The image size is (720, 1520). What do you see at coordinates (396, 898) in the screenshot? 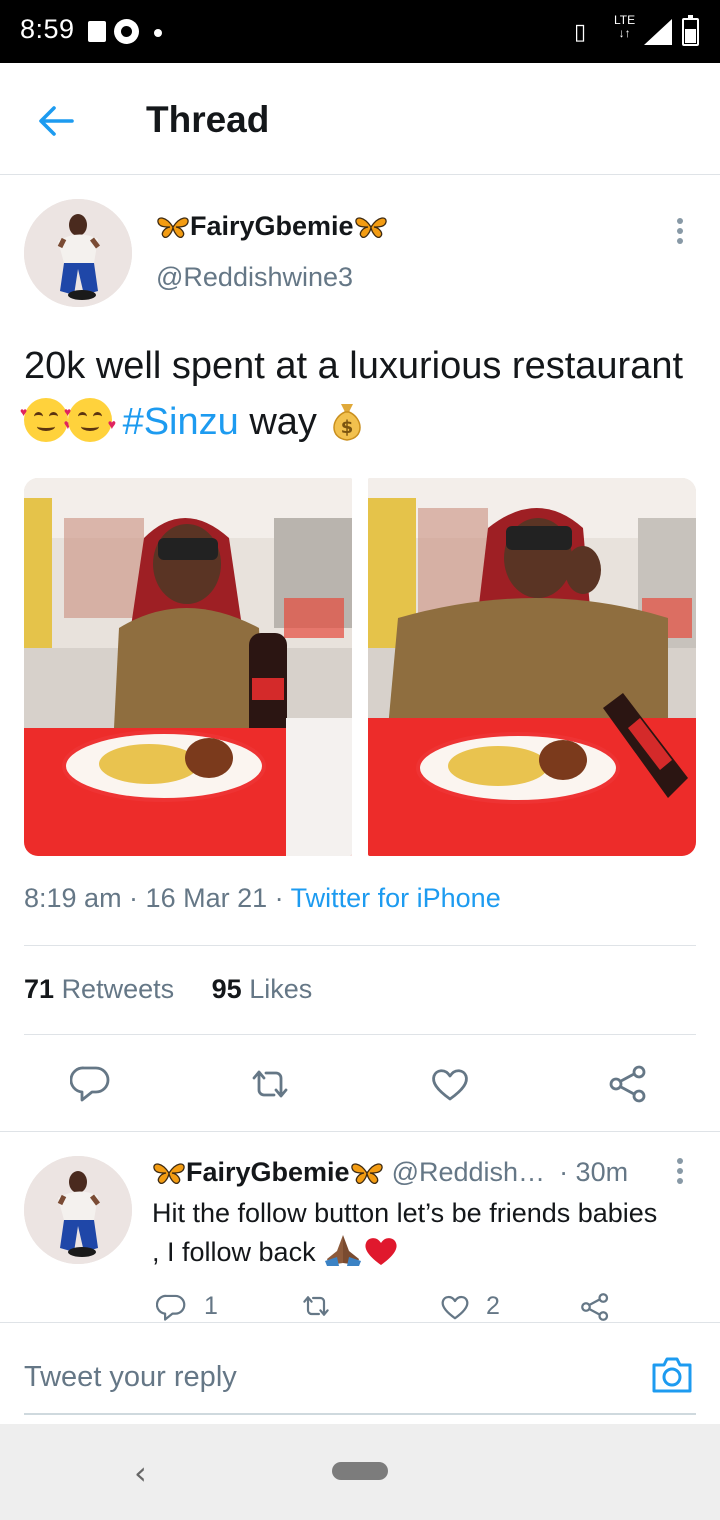
I see `tweet-source-link: Twitter for iPhone` at bounding box center [396, 898].